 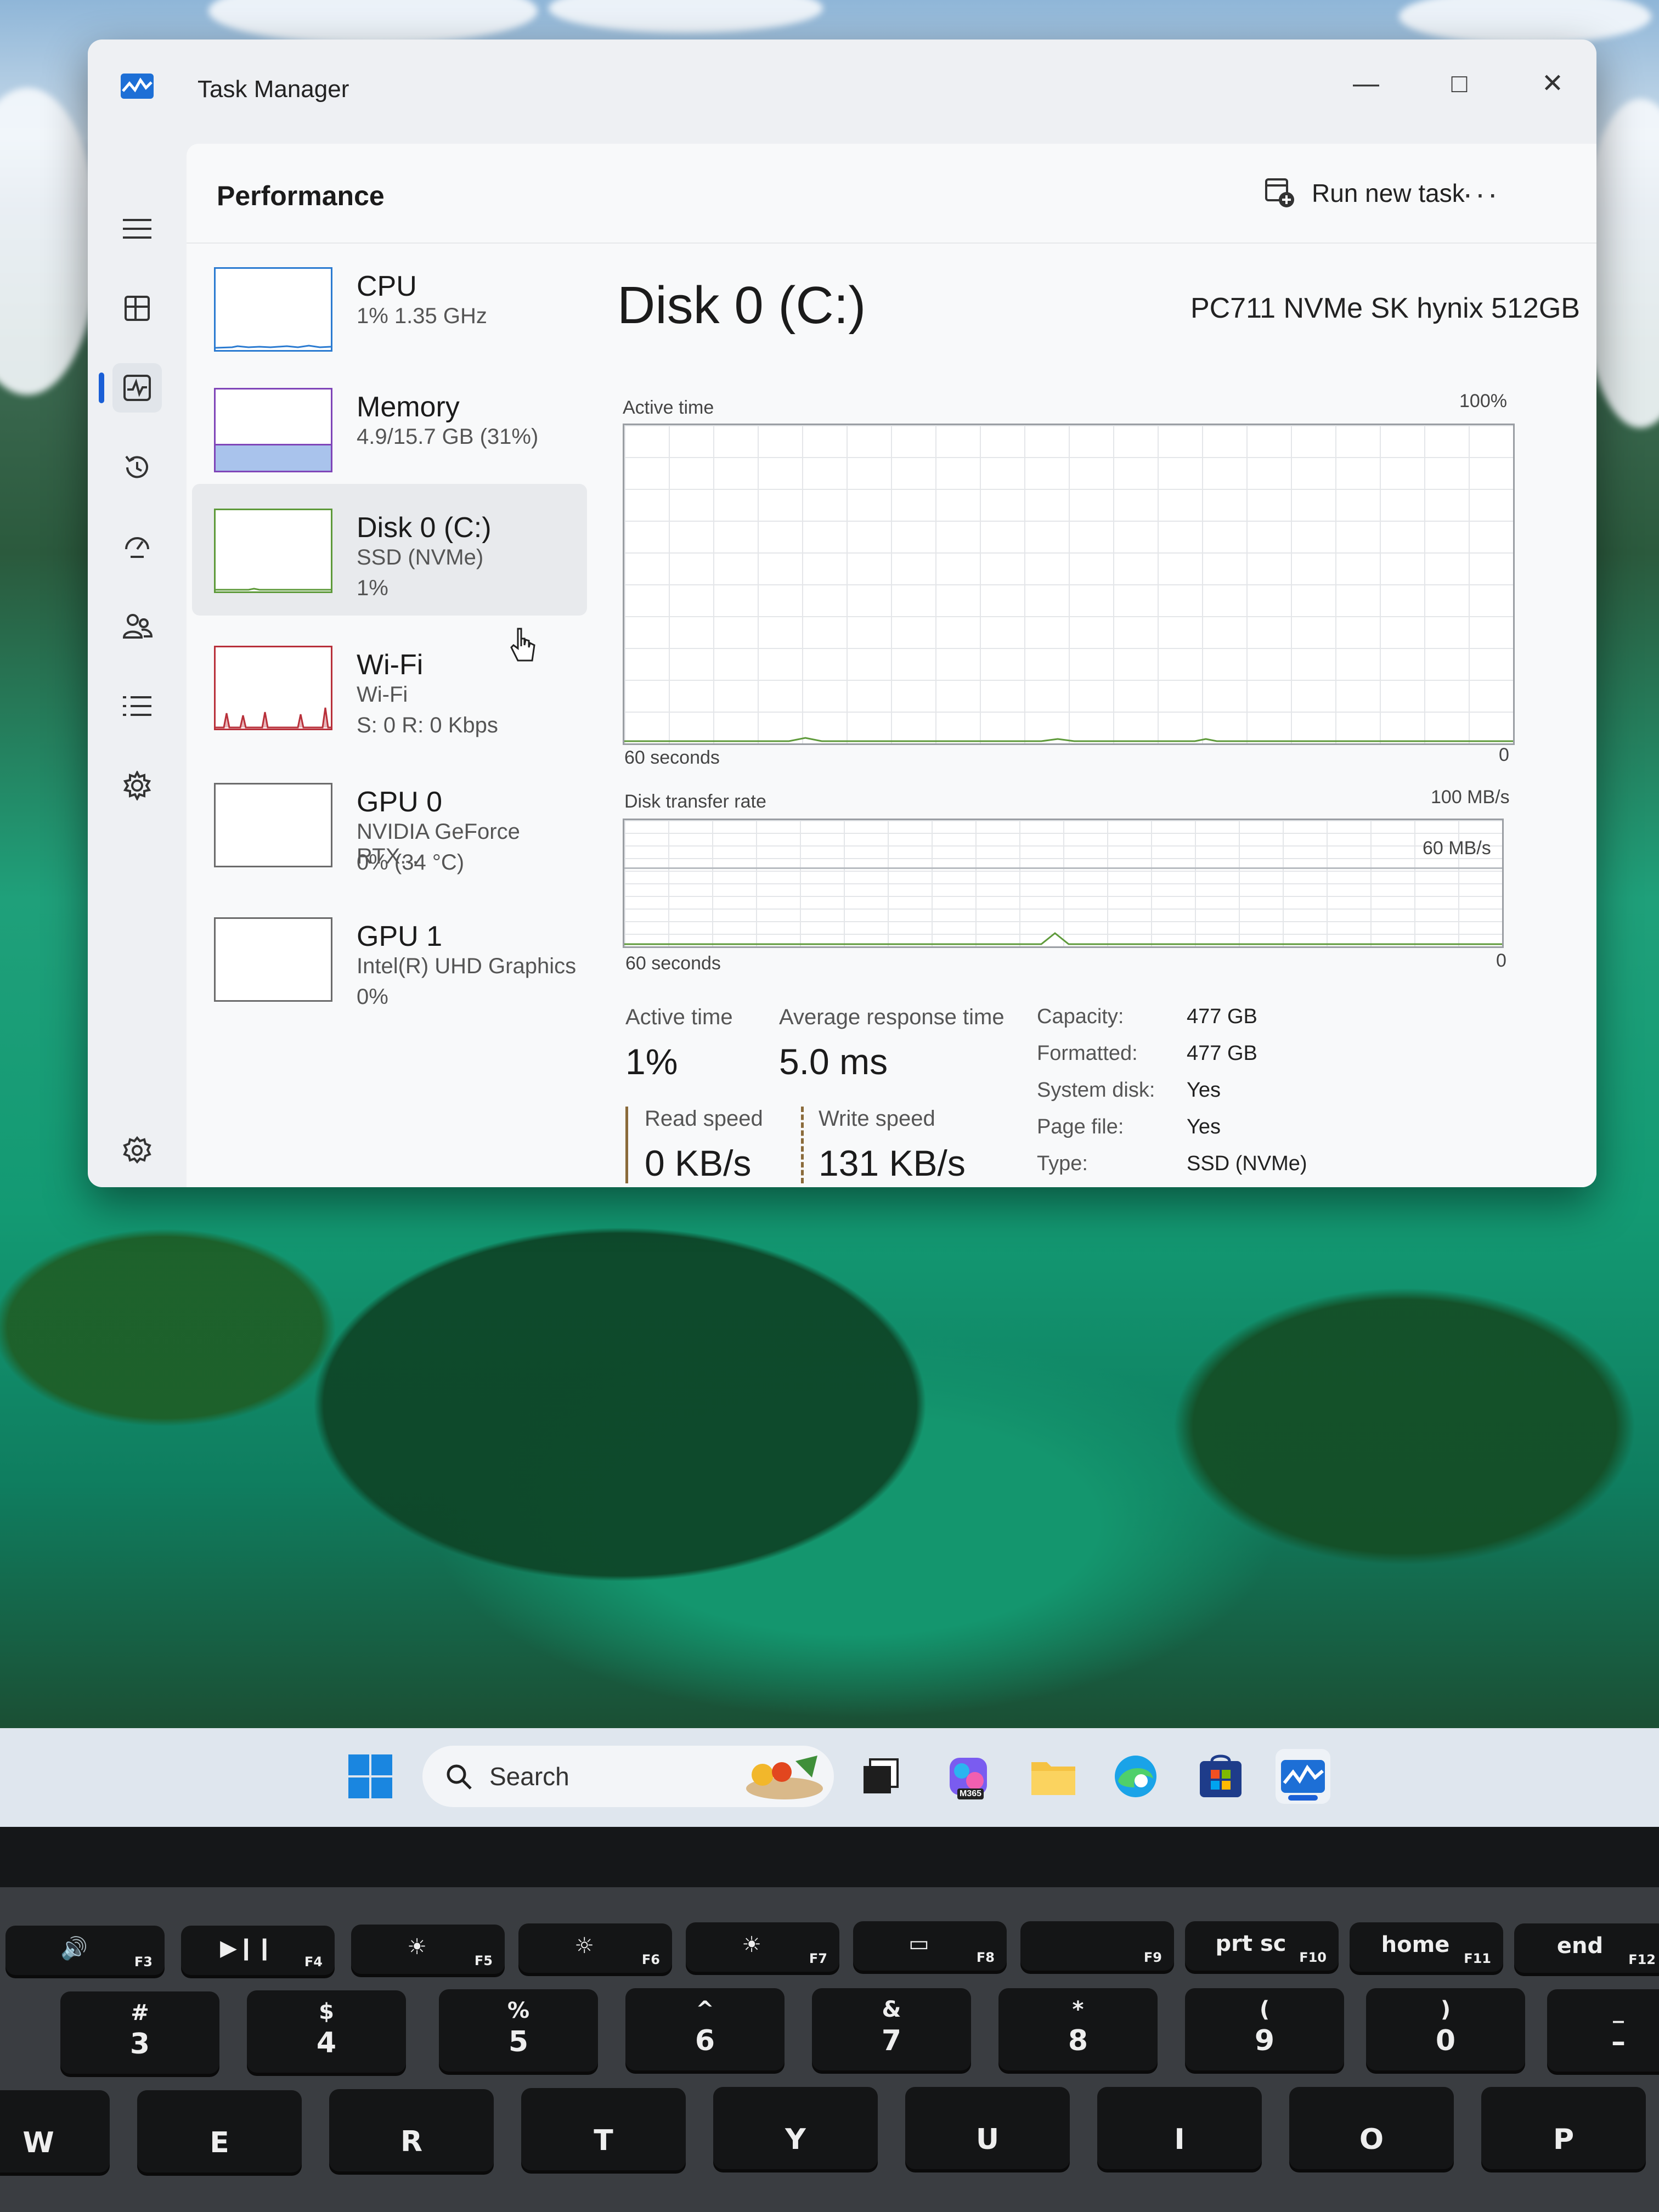 I want to click on services-icon, so click(x=137, y=785).